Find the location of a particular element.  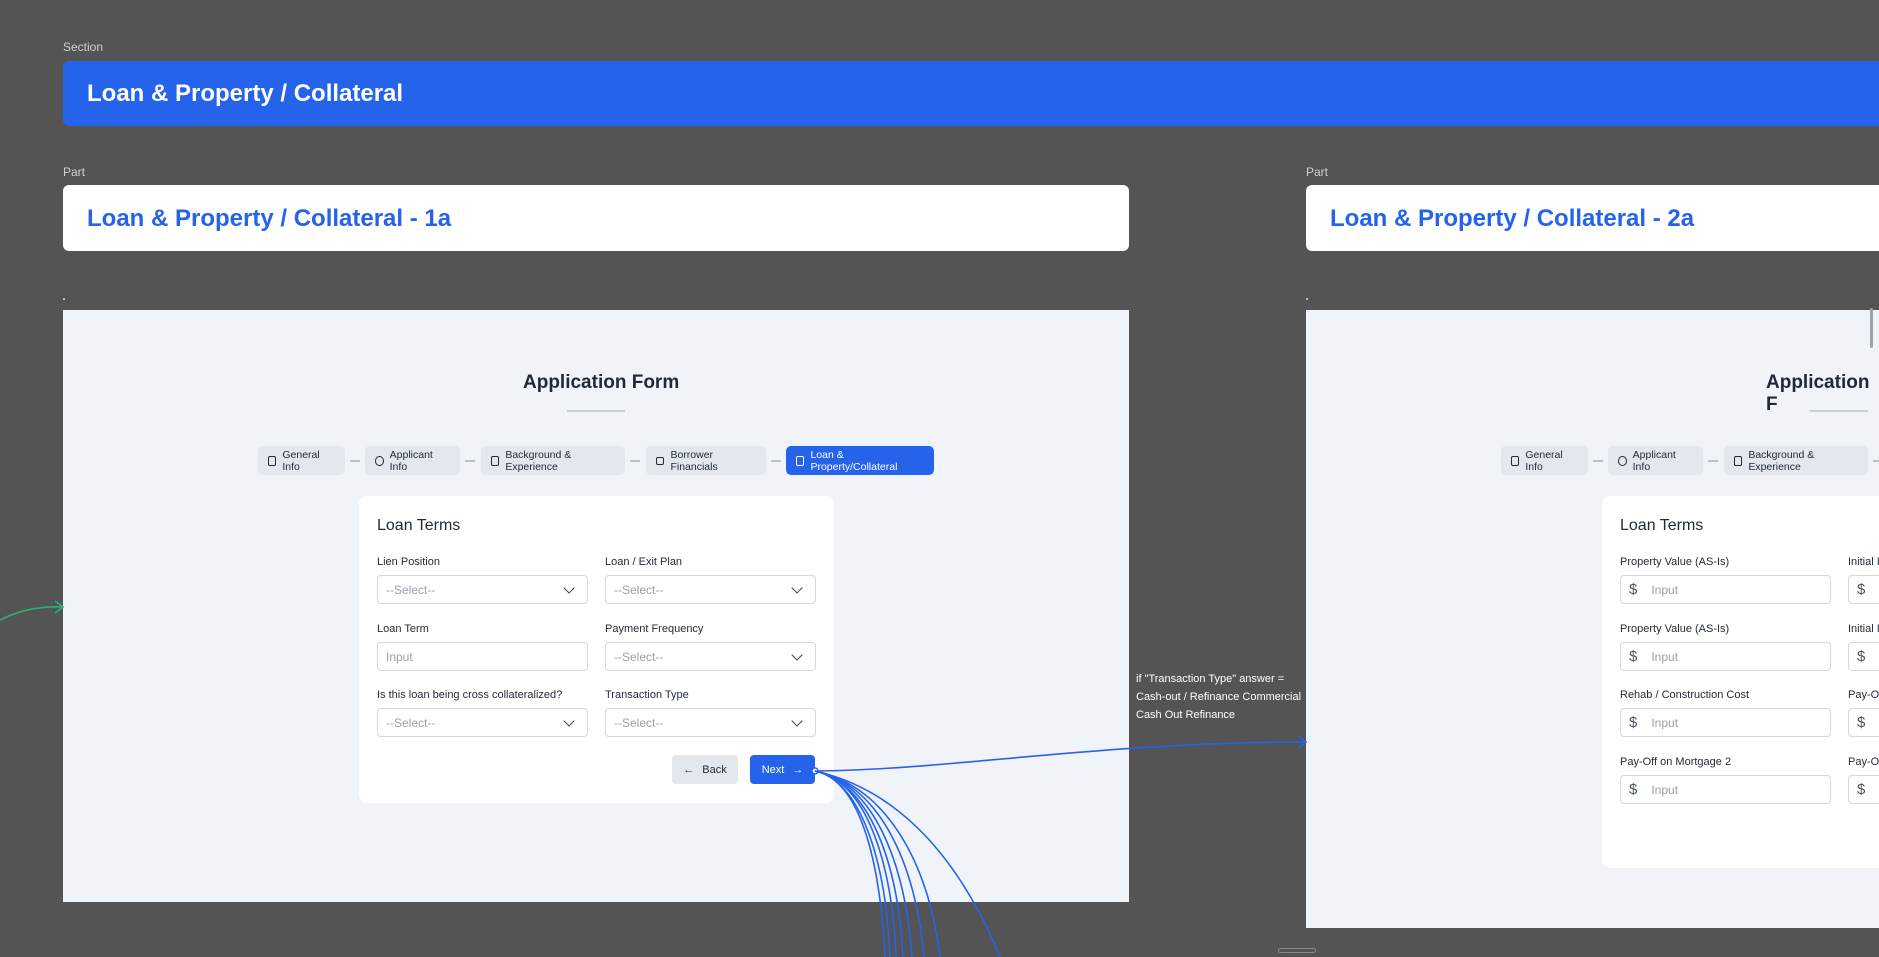

incoming-connector-1a is located at coordinates (31, 613).